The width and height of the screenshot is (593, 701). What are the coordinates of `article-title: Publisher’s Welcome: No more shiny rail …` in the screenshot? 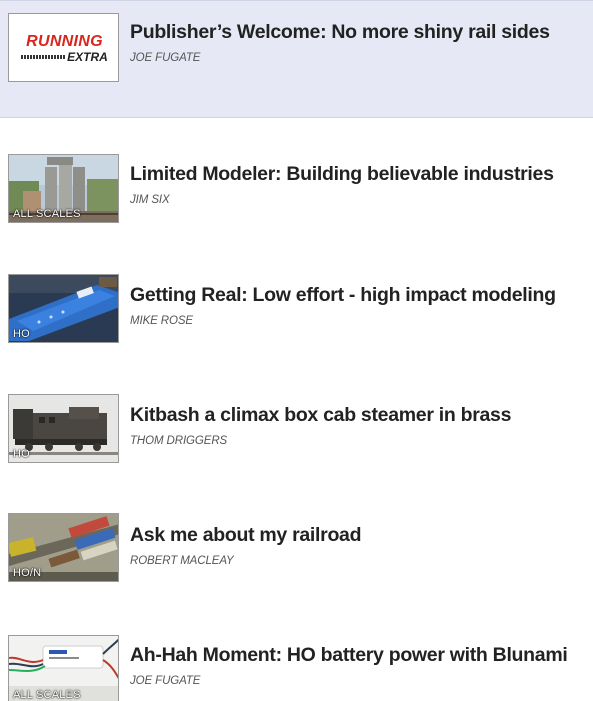 It's located at (340, 32).